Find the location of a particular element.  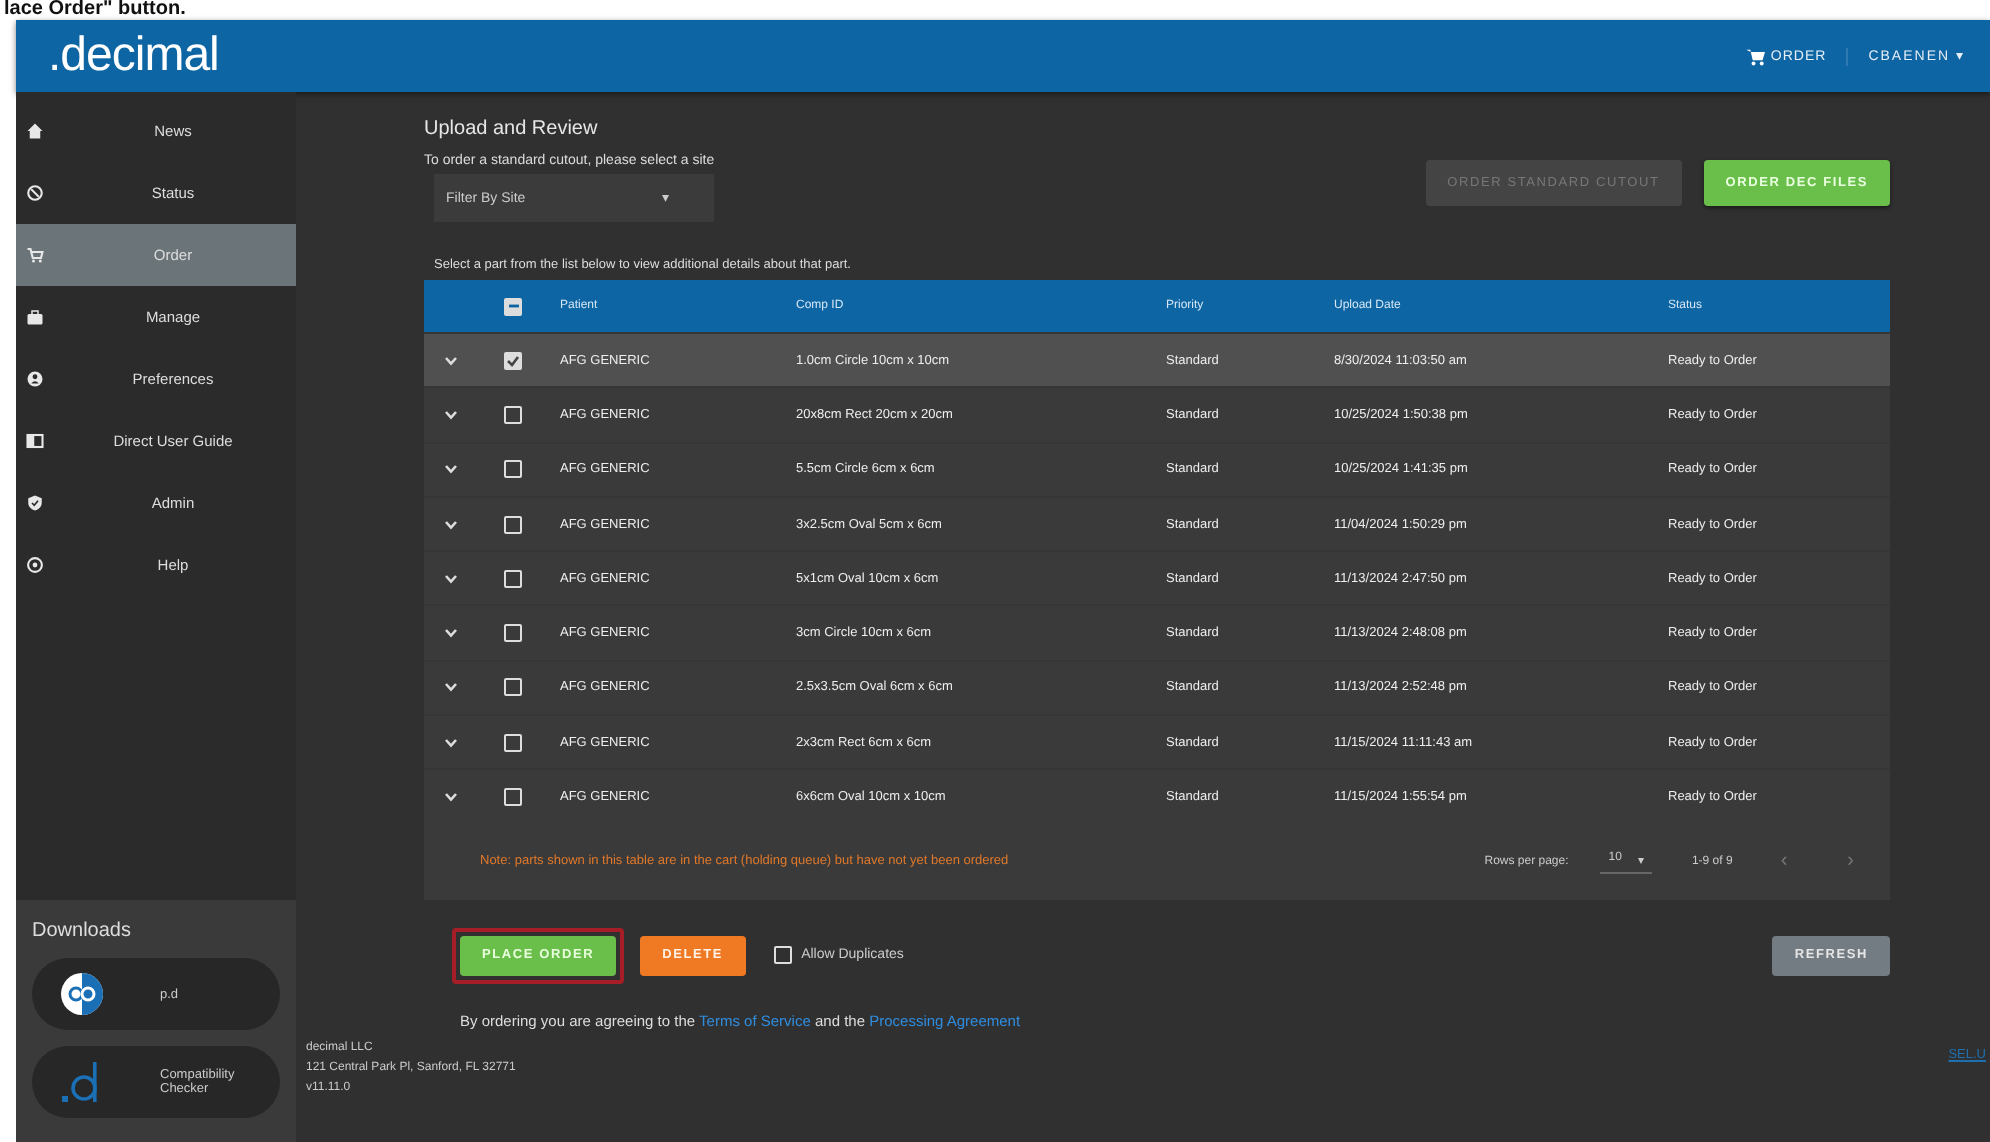

round-logo-icon is located at coordinates (82, 994).